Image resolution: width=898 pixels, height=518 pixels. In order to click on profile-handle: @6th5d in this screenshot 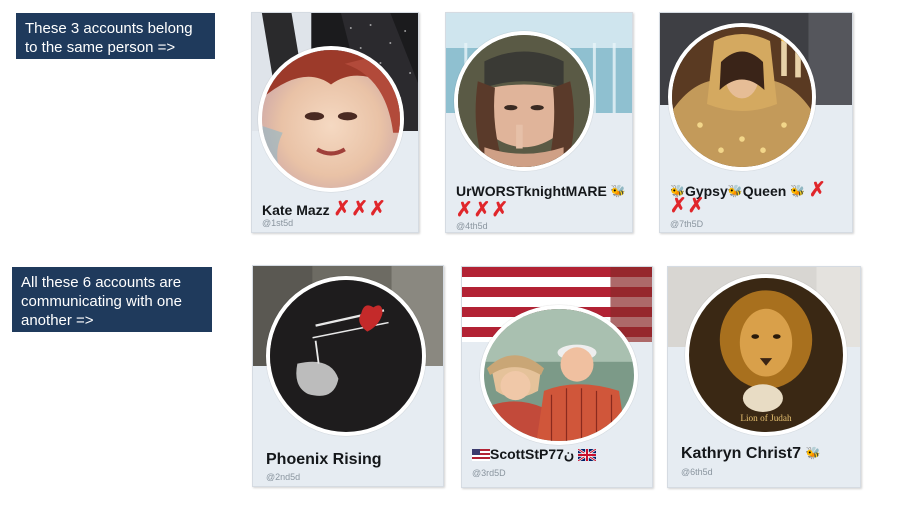, I will do `click(697, 472)`.